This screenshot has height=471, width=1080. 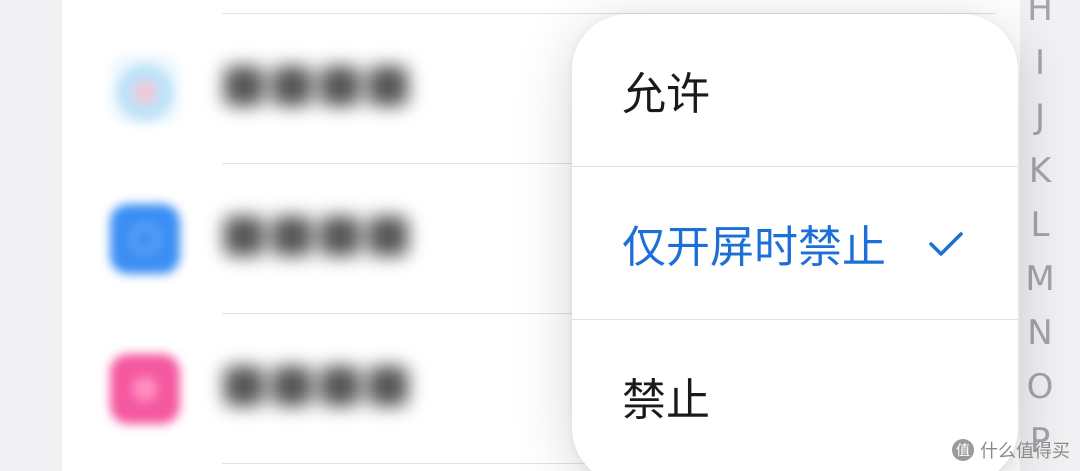 I want to click on watermark-badge-icon: 值, so click(x=963, y=450).